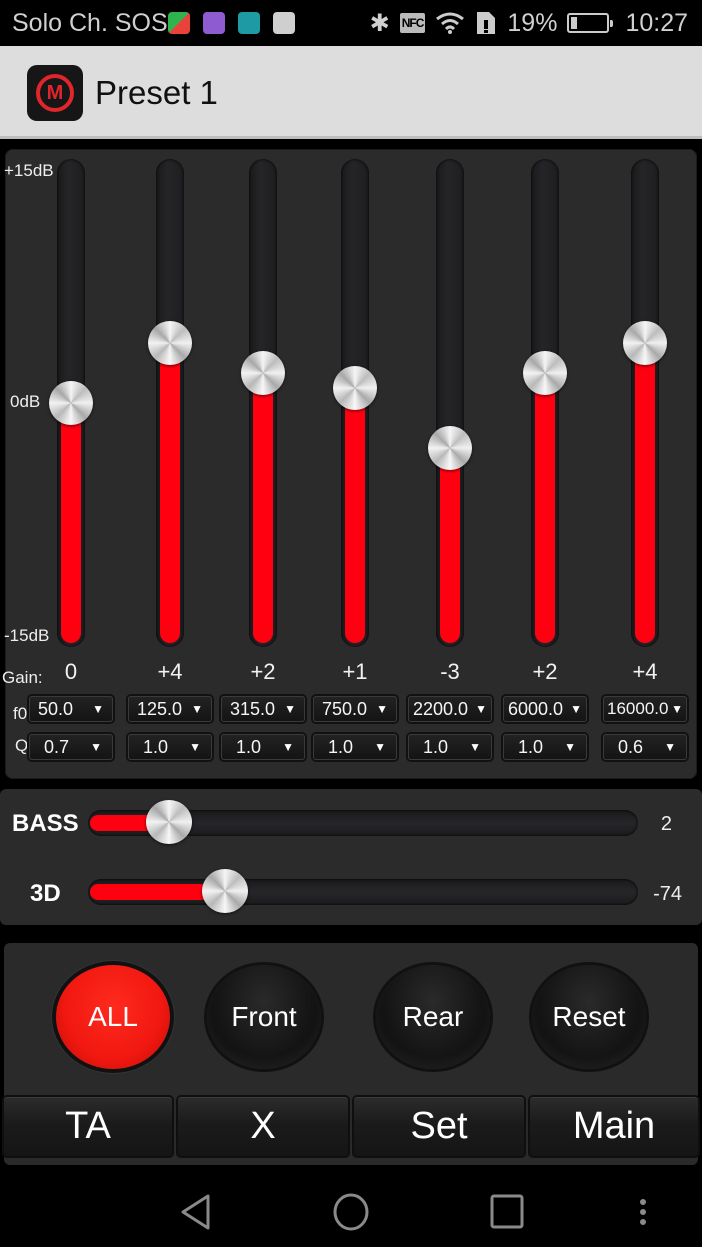 This screenshot has height=1247, width=702. What do you see at coordinates (156, 92) in the screenshot?
I see `page-title: Preset 1` at bounding box center [156, 92].